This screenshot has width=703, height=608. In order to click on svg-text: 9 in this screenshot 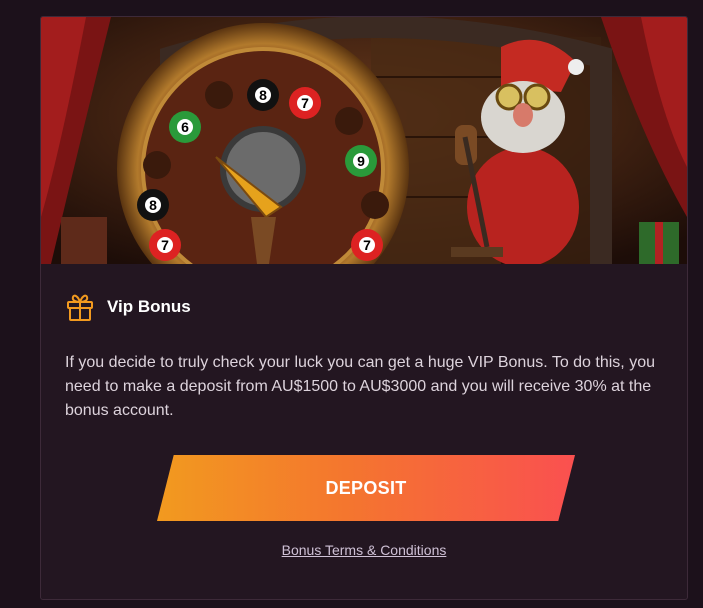, I will do `click(361, 161)`.